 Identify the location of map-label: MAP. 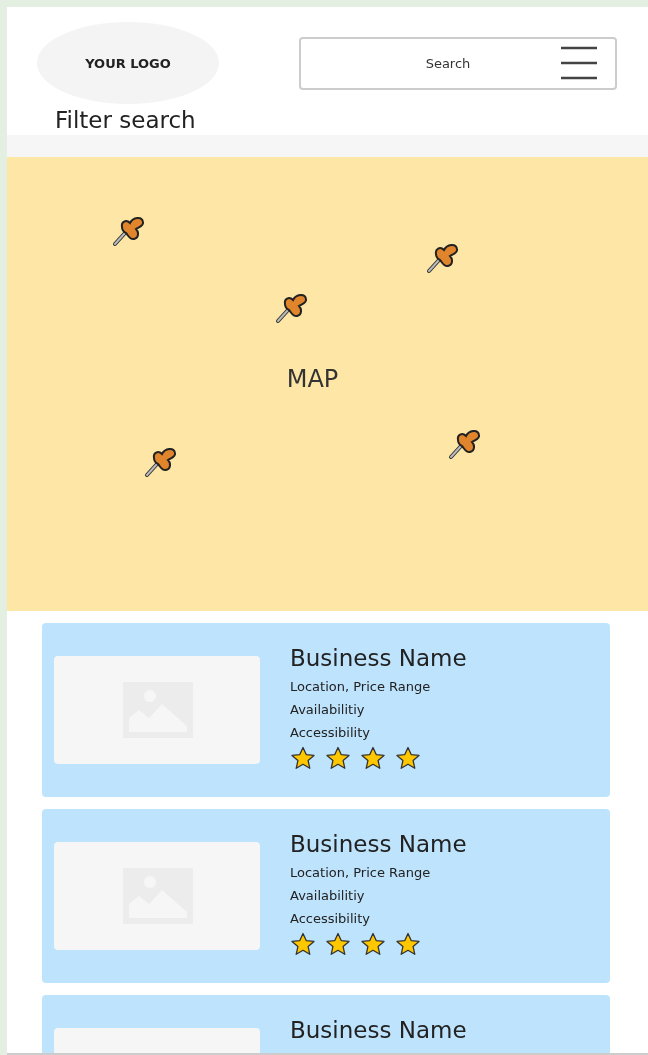
(312, 379).